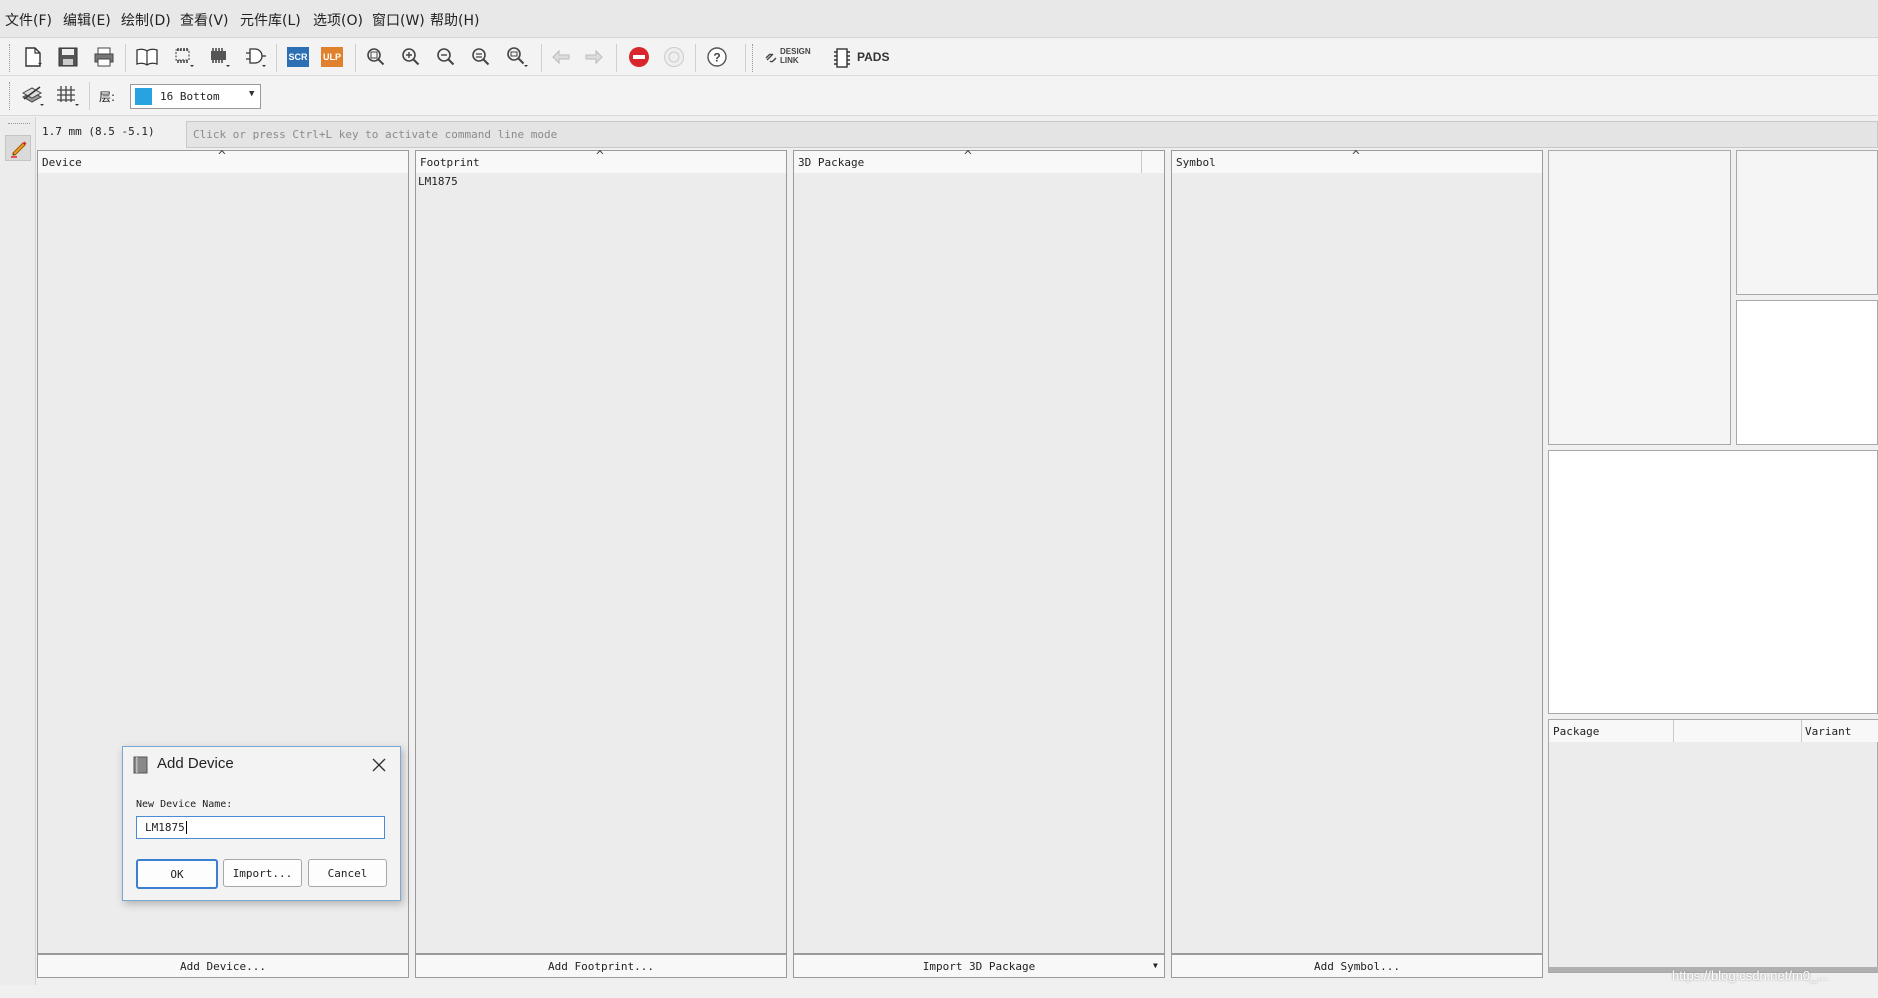 This screenshot has width=1878, height=998. I want to click on ulp-icon: ULP, so click(332, 57).